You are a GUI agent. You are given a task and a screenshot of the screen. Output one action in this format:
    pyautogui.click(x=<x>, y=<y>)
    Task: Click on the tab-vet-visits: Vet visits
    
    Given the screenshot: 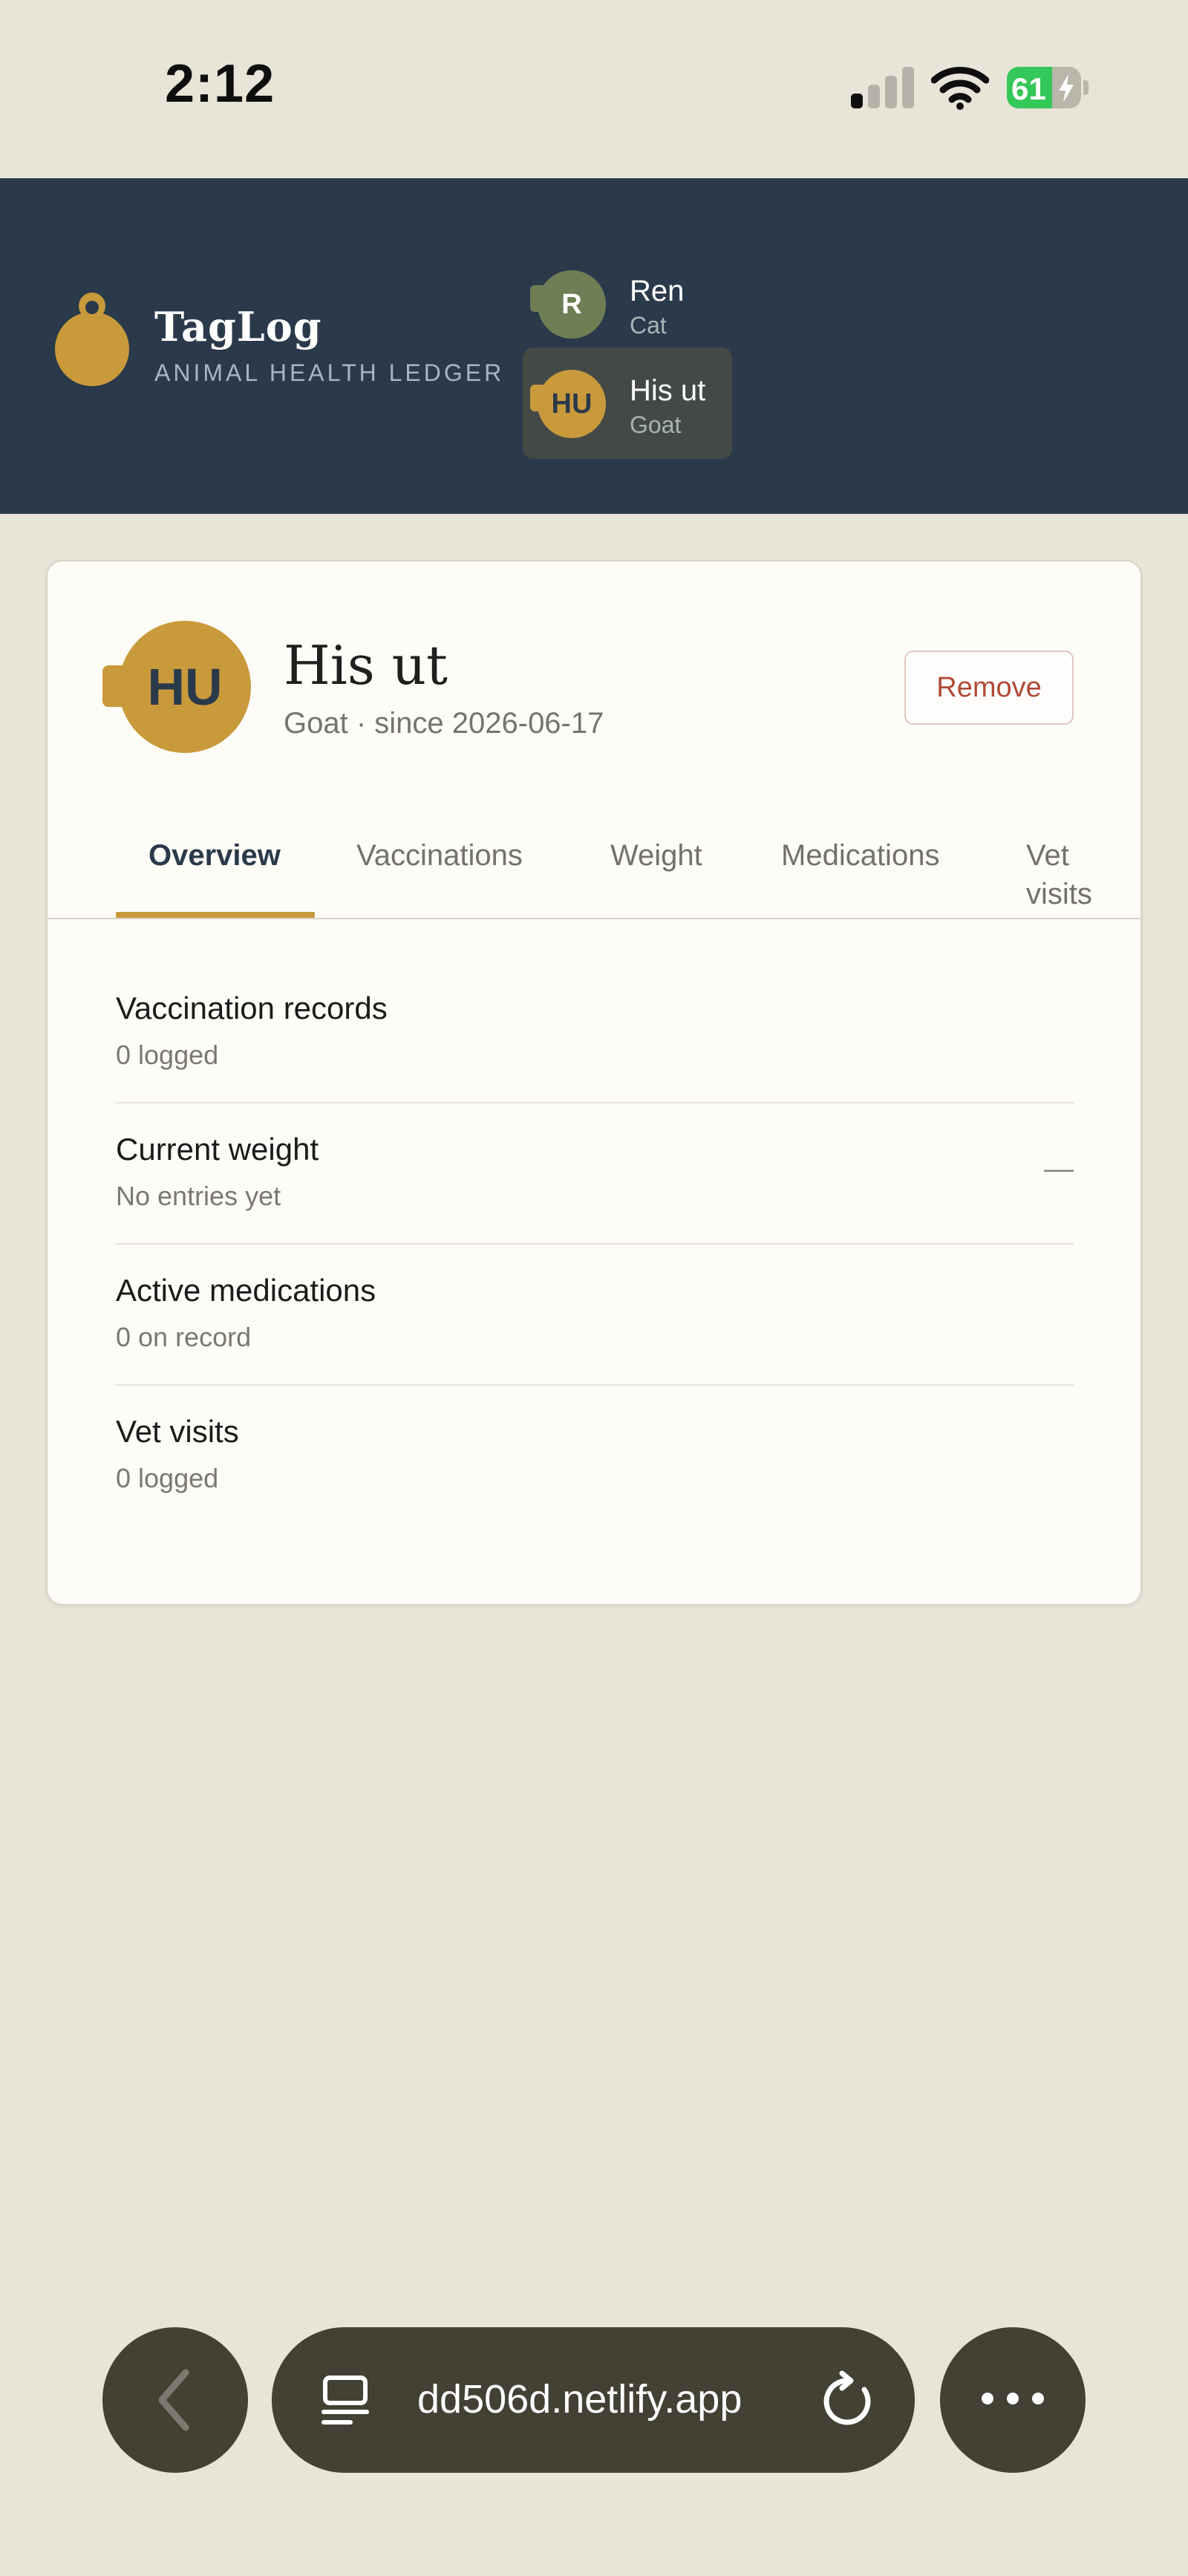 What is the action you would take?
    pyautogui.click(x=1070, y=874)
    